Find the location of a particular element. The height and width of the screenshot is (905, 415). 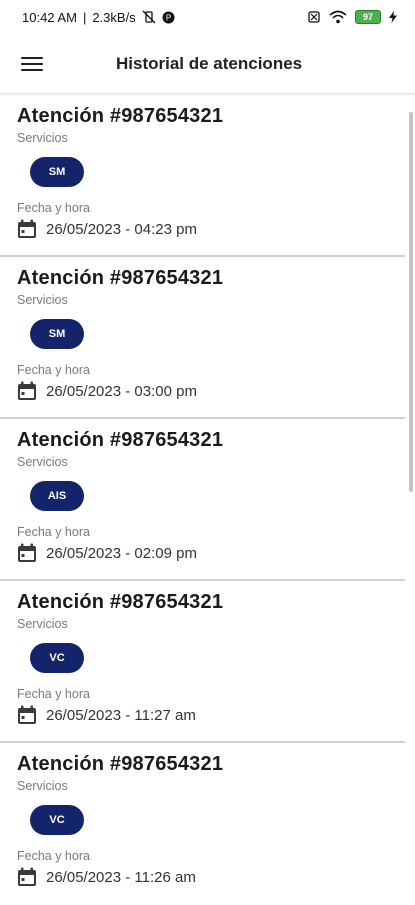

wifi-icon is located at coordinates (338, 17).